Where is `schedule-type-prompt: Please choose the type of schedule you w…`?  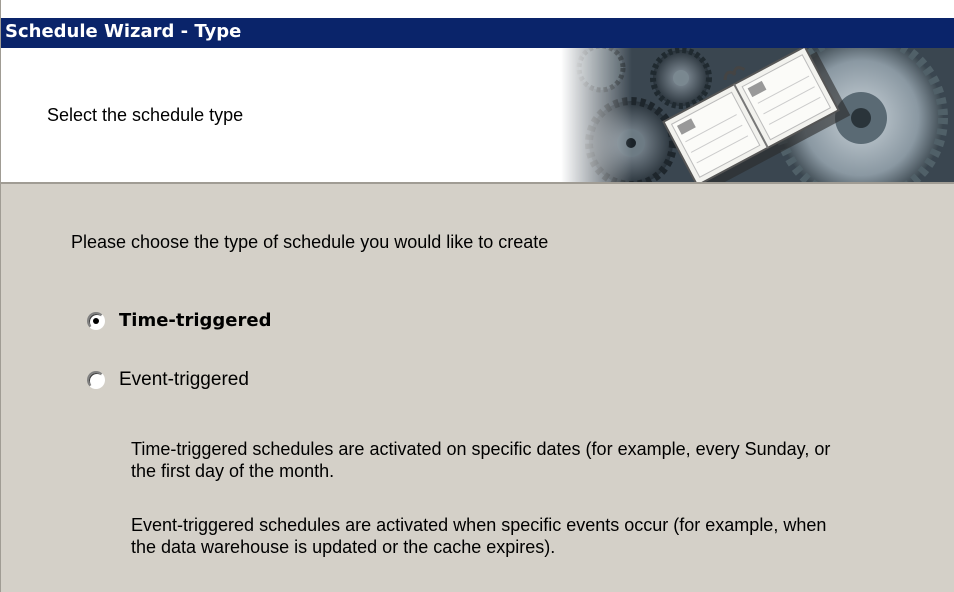 schedule-type-prompt: Please choose the type of schedule you w… is located at coordinates (310, 242).